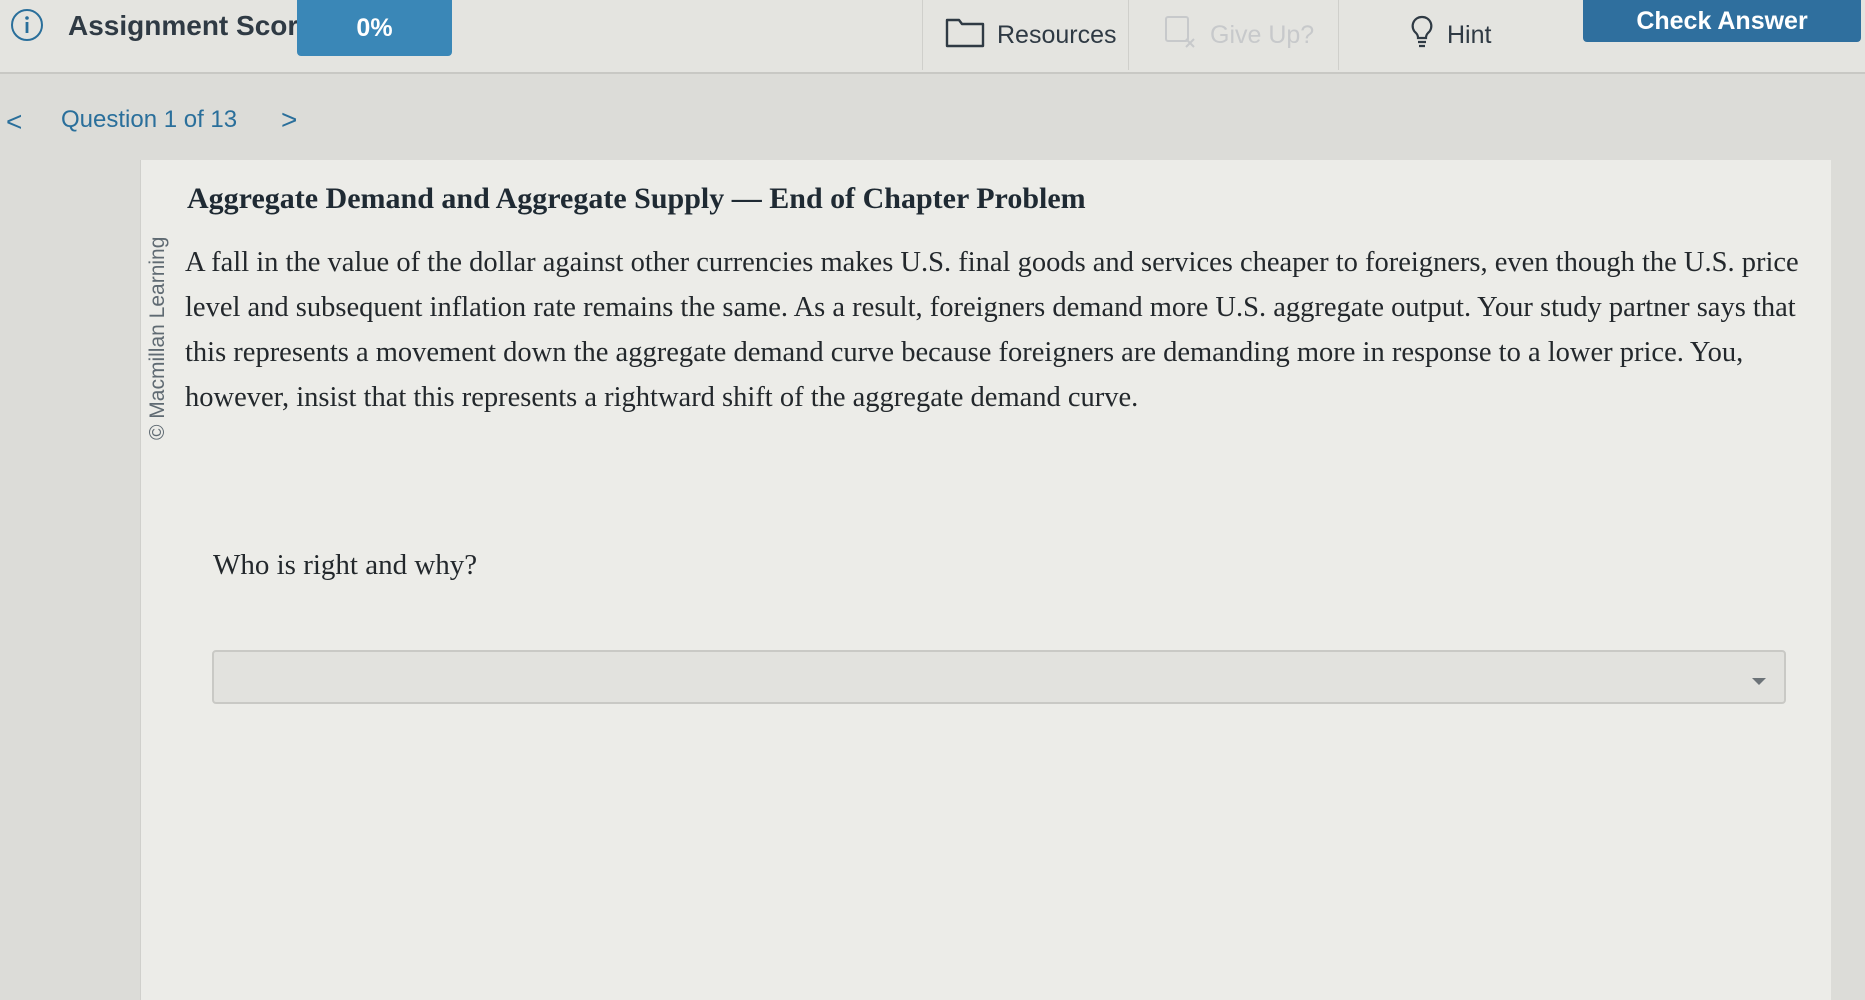 The width and height of the screenshot is (1865, 1000). Describe the element at coordinates (965, 35) in the screenshot. I see `folder-icon` at that location.